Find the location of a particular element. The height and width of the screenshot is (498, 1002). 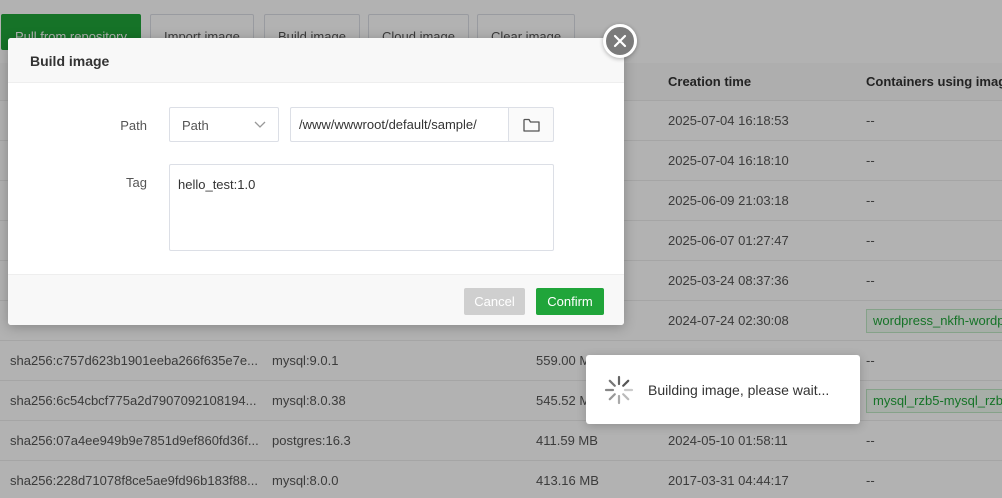

dialog-close-button is located at coordinates (620, 41).